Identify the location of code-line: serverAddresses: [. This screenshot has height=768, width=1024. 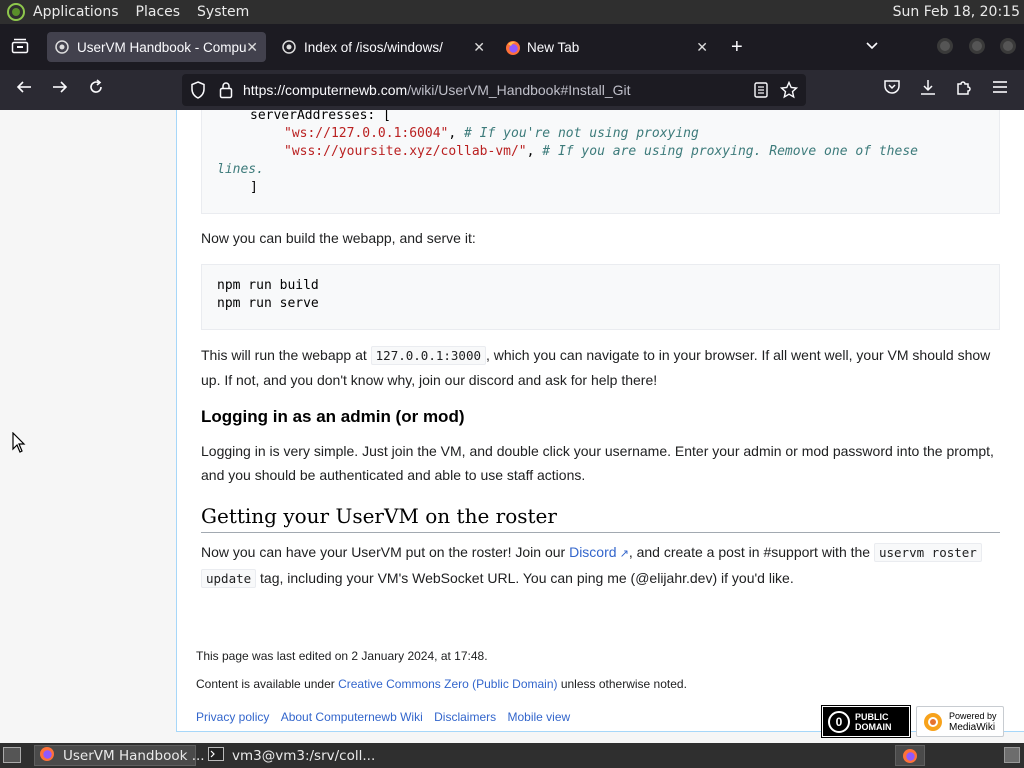
(320, 116).